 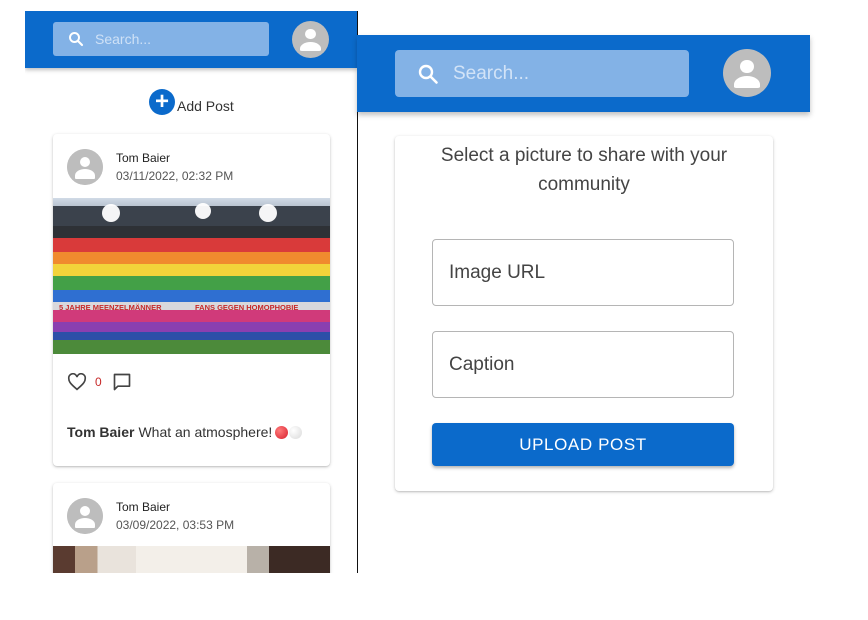 I want to click on white-circle-emoji-icon, so click(x=296, y=432).